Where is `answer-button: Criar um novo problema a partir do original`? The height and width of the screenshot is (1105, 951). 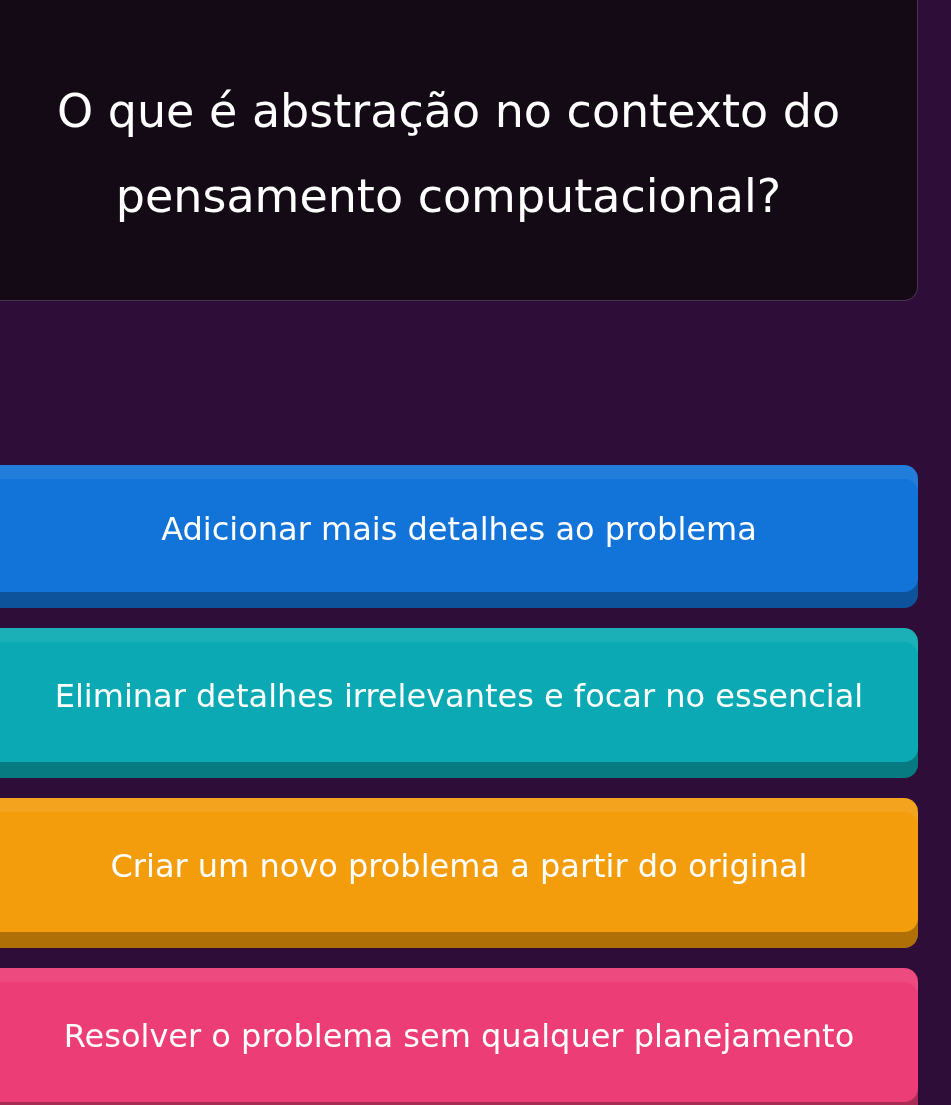 answer-button: Criar um novo problema a partir do original is located at coordinates (459, 873).